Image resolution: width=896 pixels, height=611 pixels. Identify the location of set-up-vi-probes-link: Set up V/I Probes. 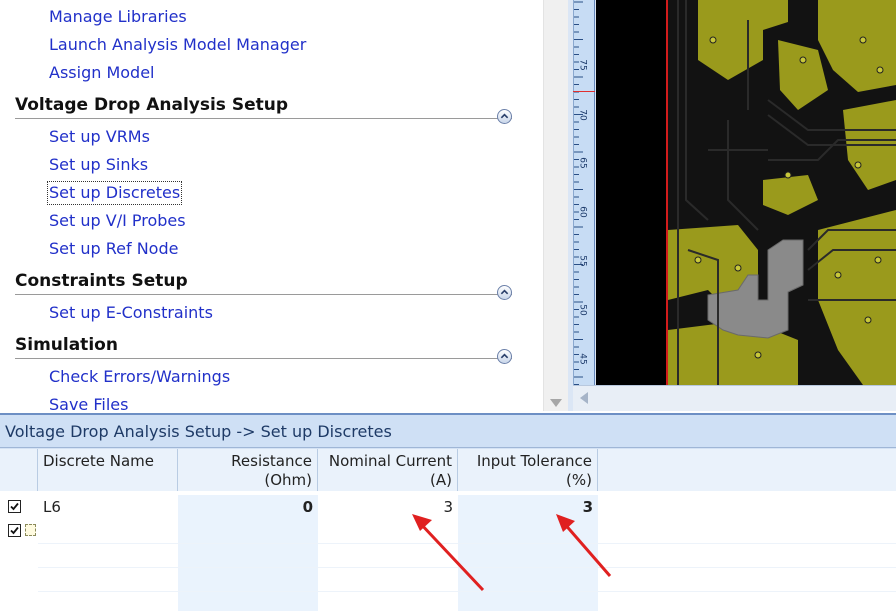
(117, 221).